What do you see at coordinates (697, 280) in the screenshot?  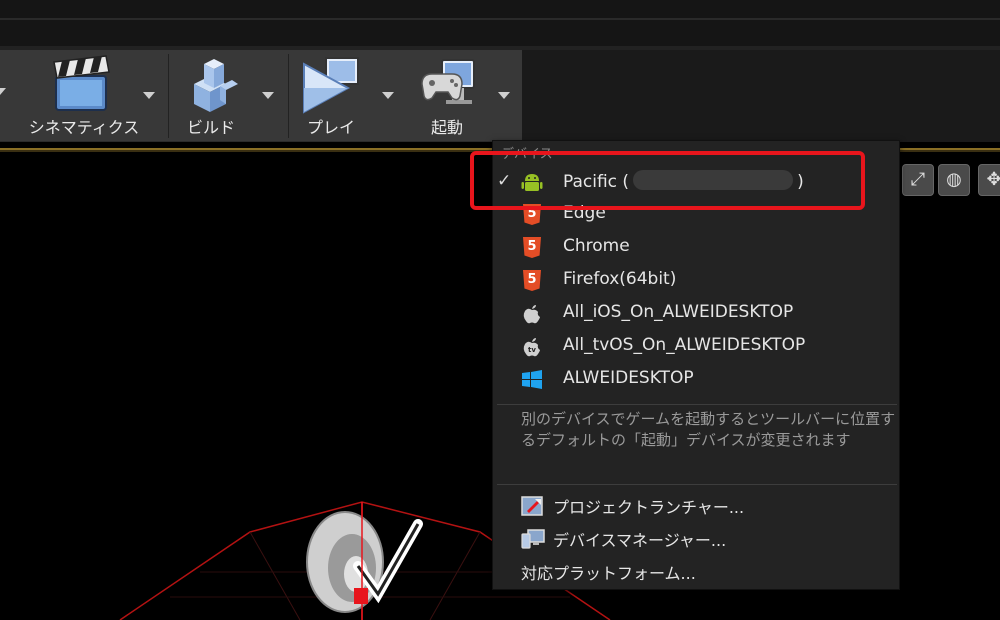 I see `device-item-firefox: 5 Firefox(64bit)` at bounding box center [697, 280].